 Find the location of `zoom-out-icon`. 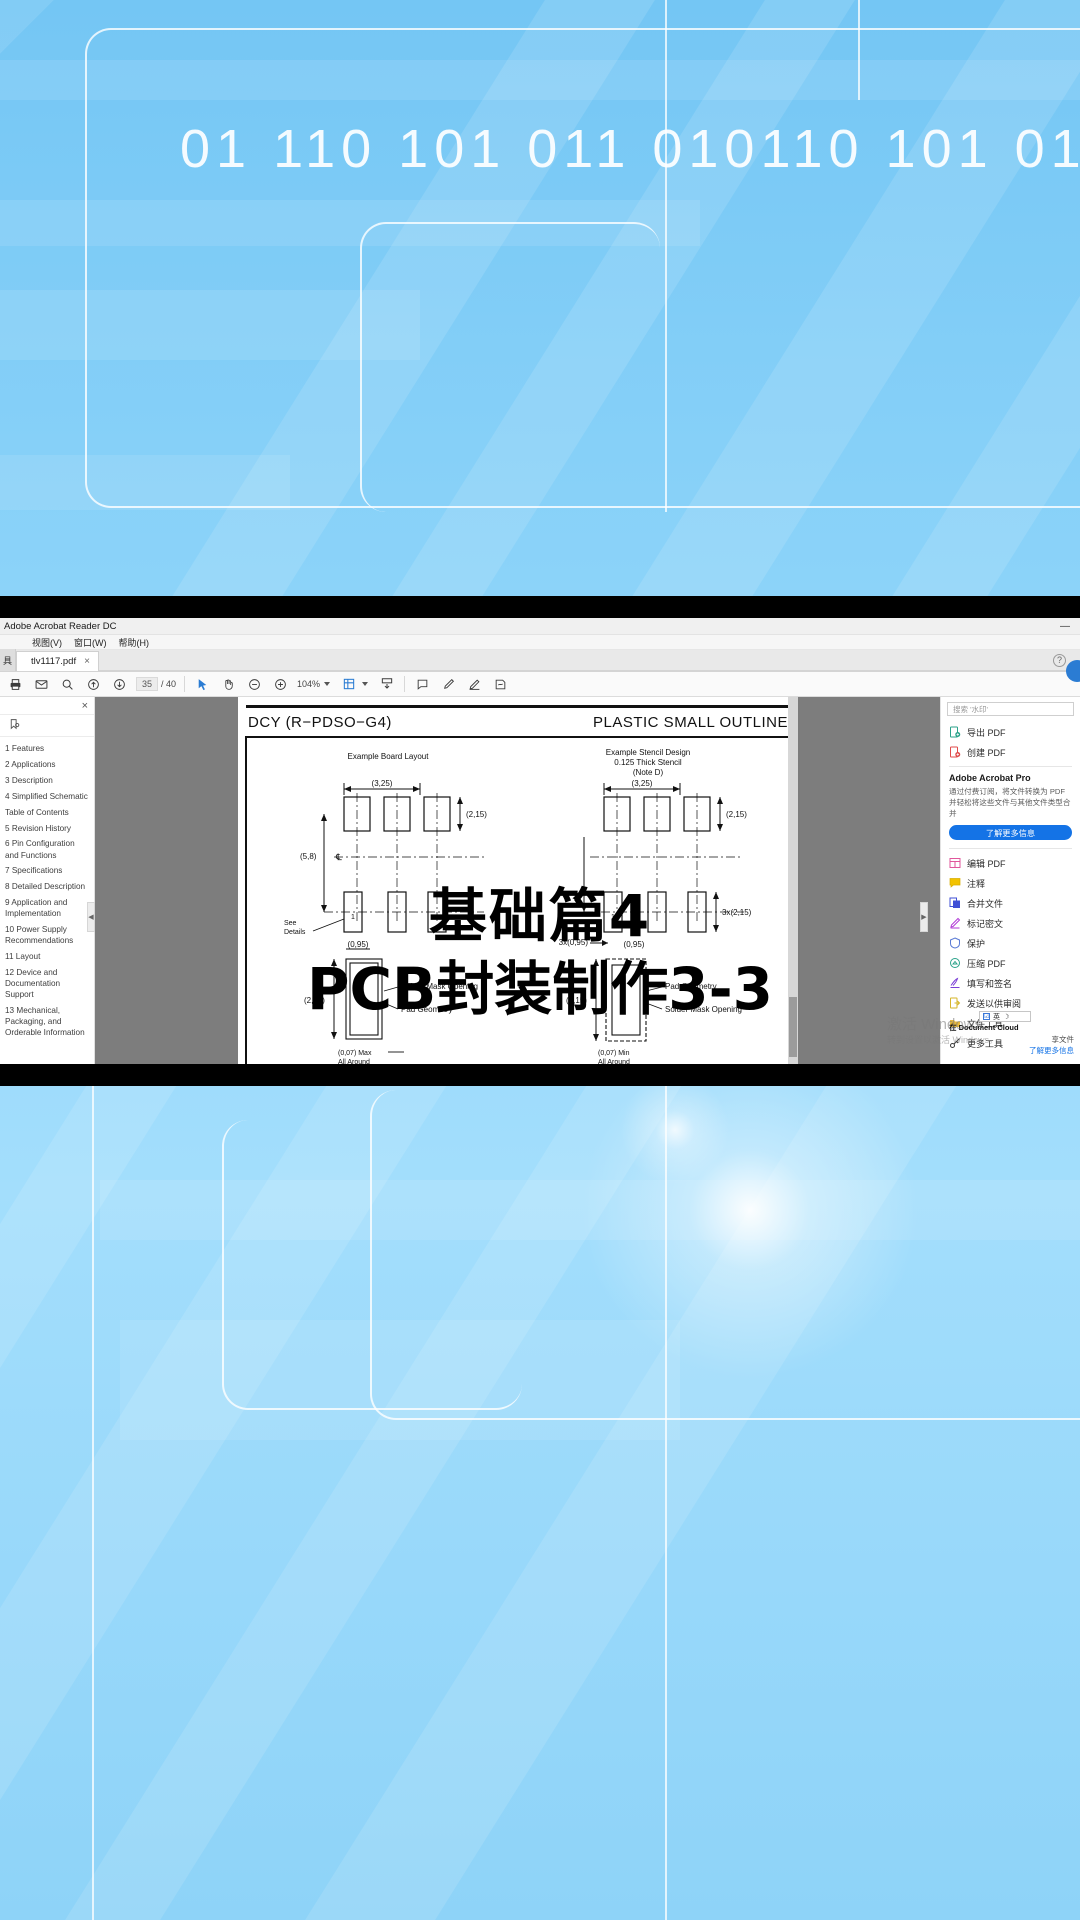

zoom-out-icon is located at coordinates (254, 684).